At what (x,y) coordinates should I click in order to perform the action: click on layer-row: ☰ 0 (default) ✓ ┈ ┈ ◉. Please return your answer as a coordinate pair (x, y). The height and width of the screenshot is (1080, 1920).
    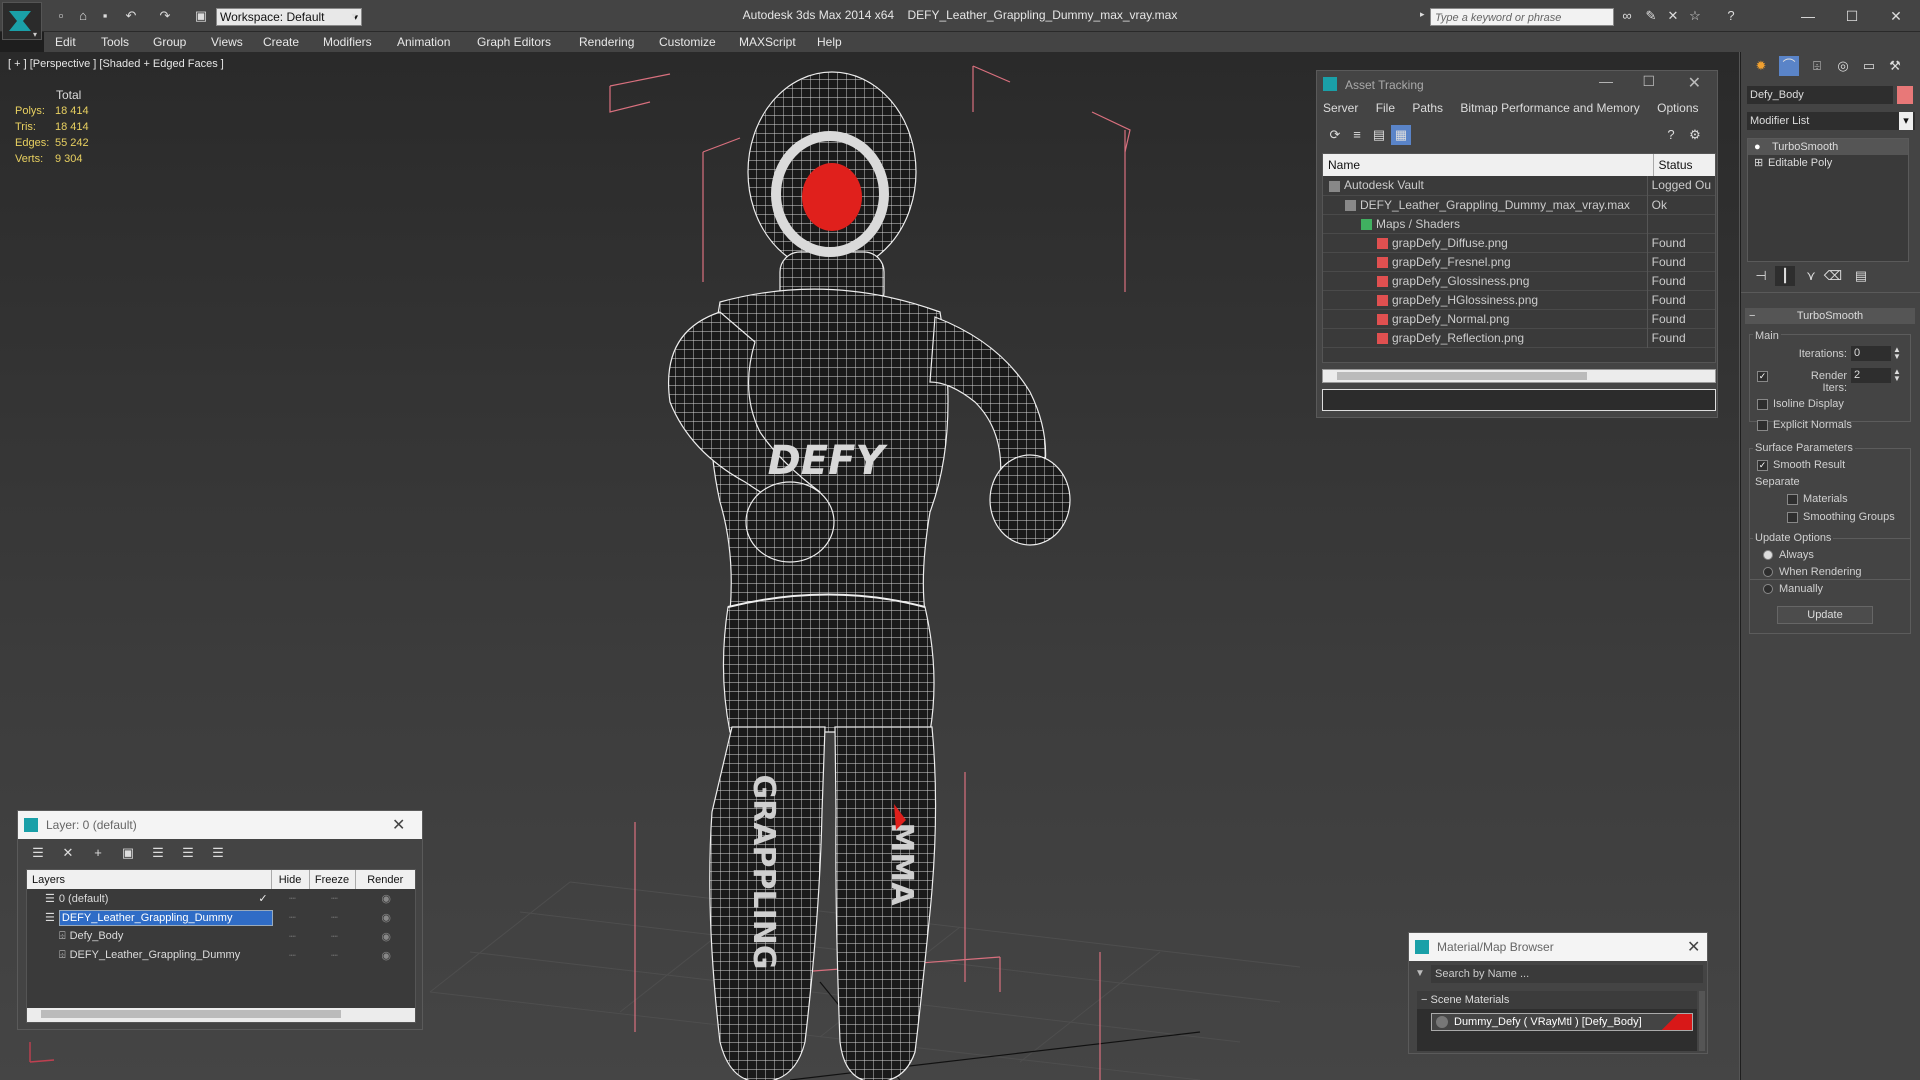
    Looking at the image, I should click on (221, 898).